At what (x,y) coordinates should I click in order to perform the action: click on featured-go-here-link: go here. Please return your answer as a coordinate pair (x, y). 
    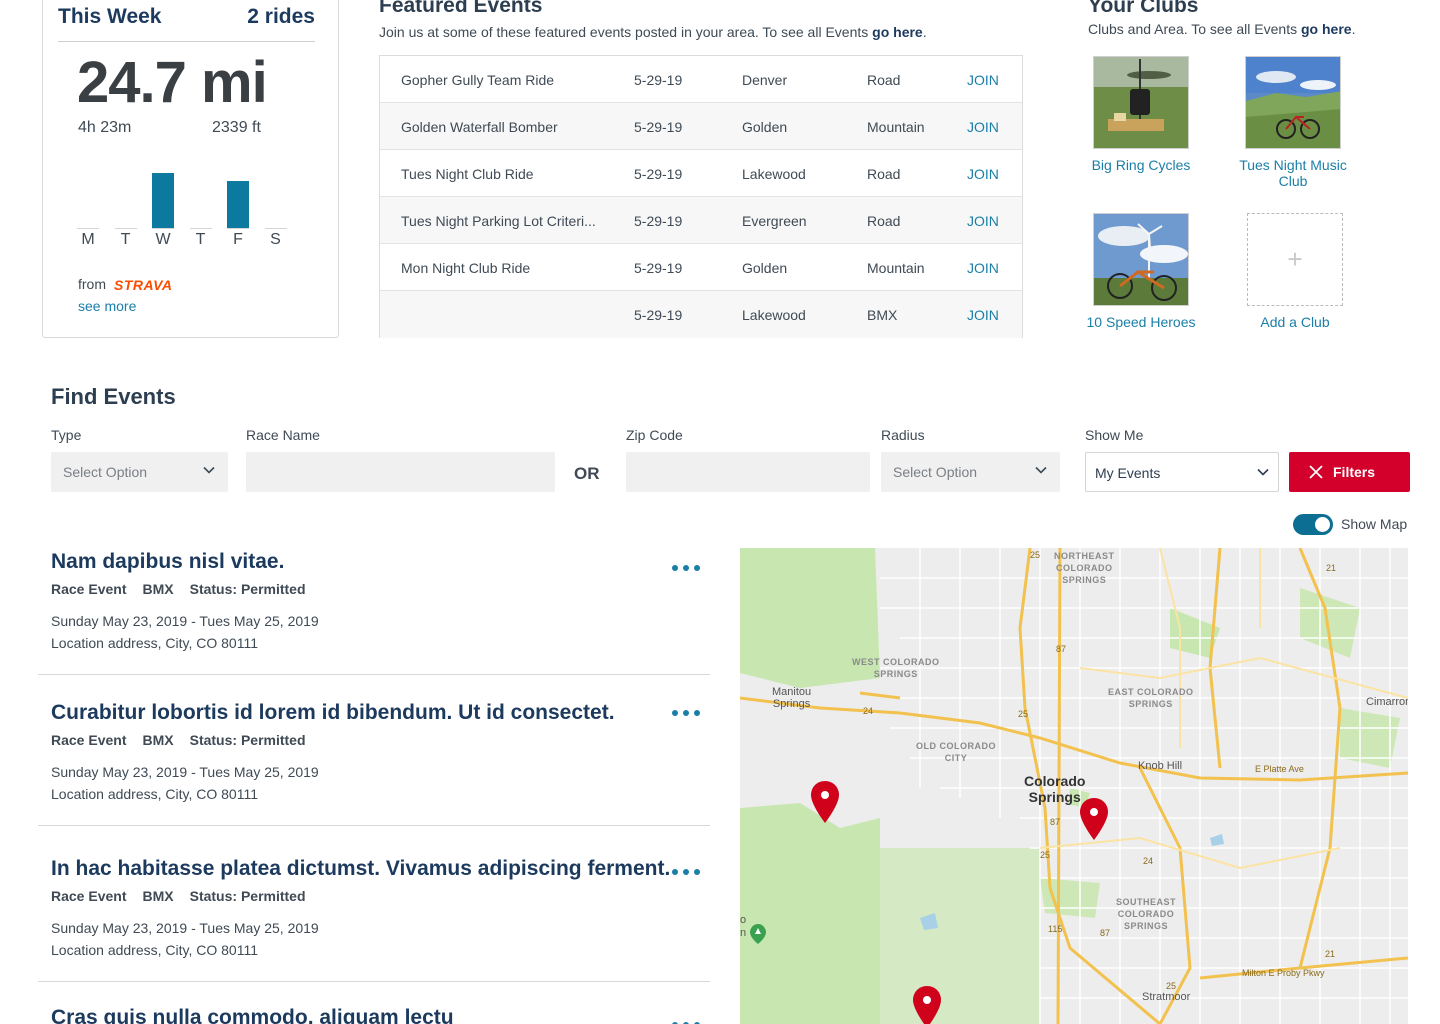
    Looking at the image, I should click on (897, 32).